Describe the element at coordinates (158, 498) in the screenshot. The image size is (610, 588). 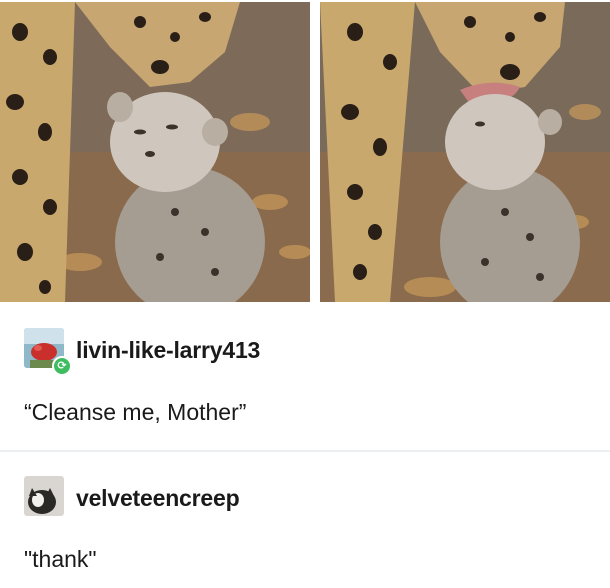
I see `username-link: velveteencreep` at that location.